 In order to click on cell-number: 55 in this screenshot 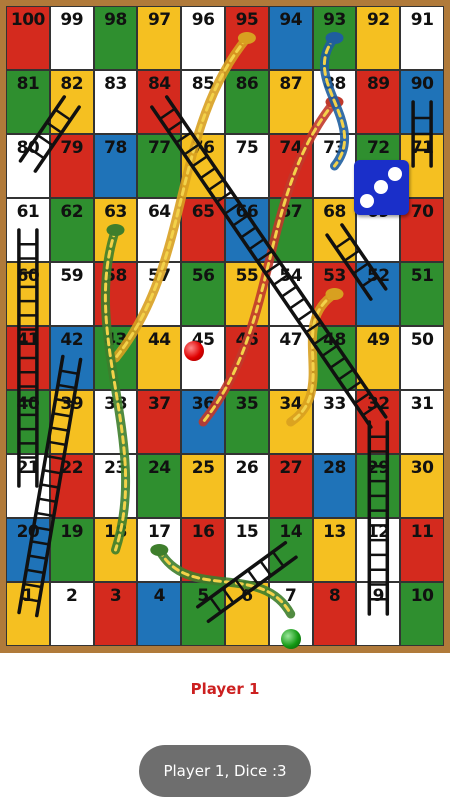, I will do `click(247, 276)`.